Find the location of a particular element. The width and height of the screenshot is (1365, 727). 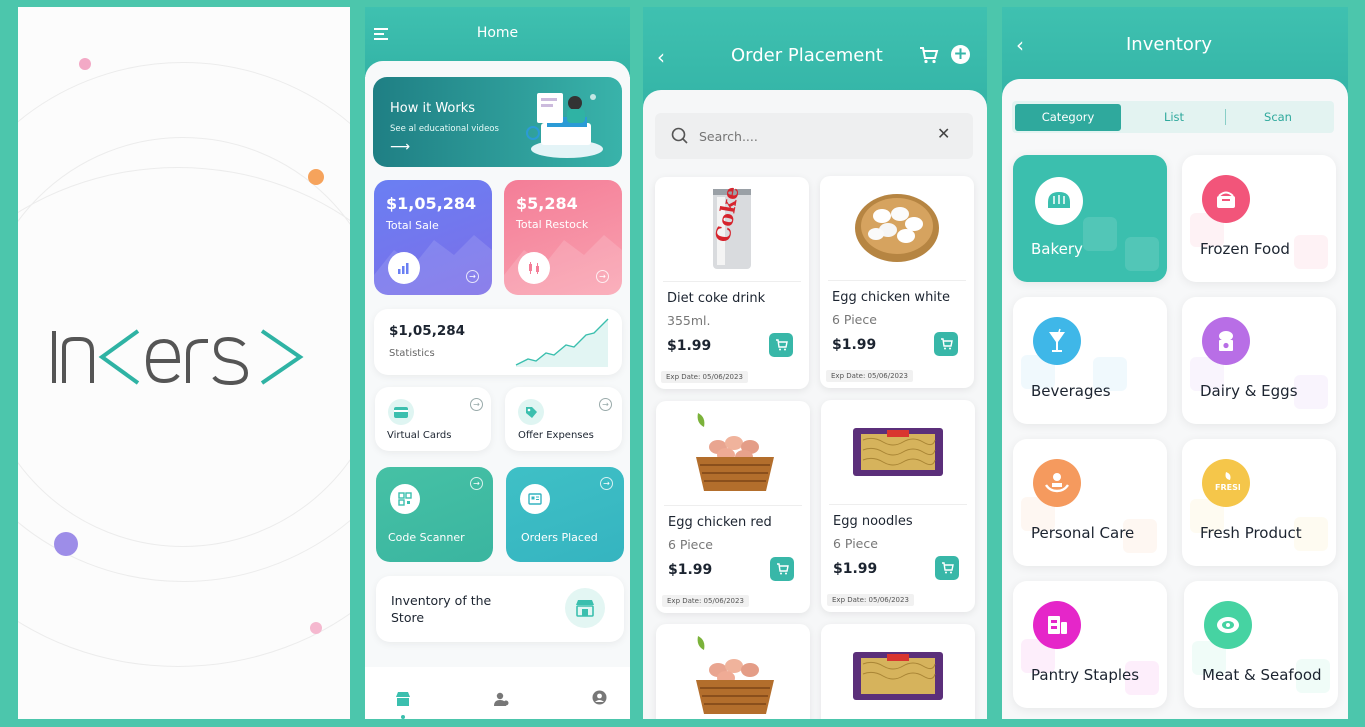

category-fresh-product: FRESH Fresh Product is located at coordinates (1259, 502).